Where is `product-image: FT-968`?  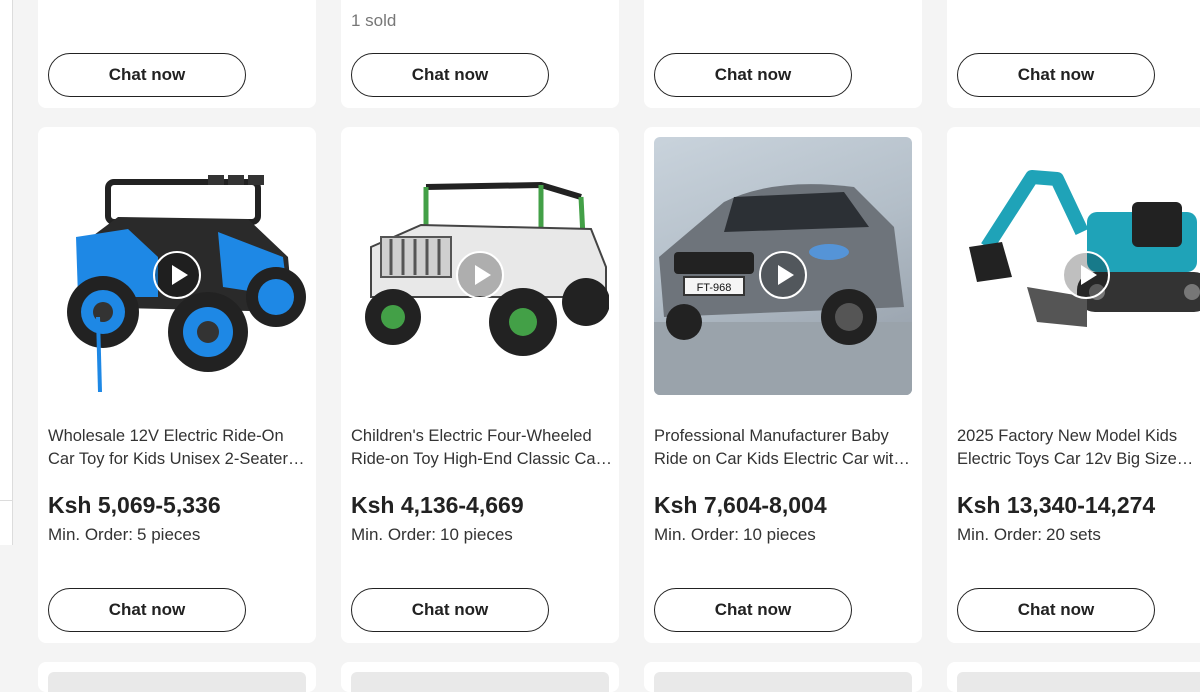
product-image: FT-968 is located at coordinates (783, 266).